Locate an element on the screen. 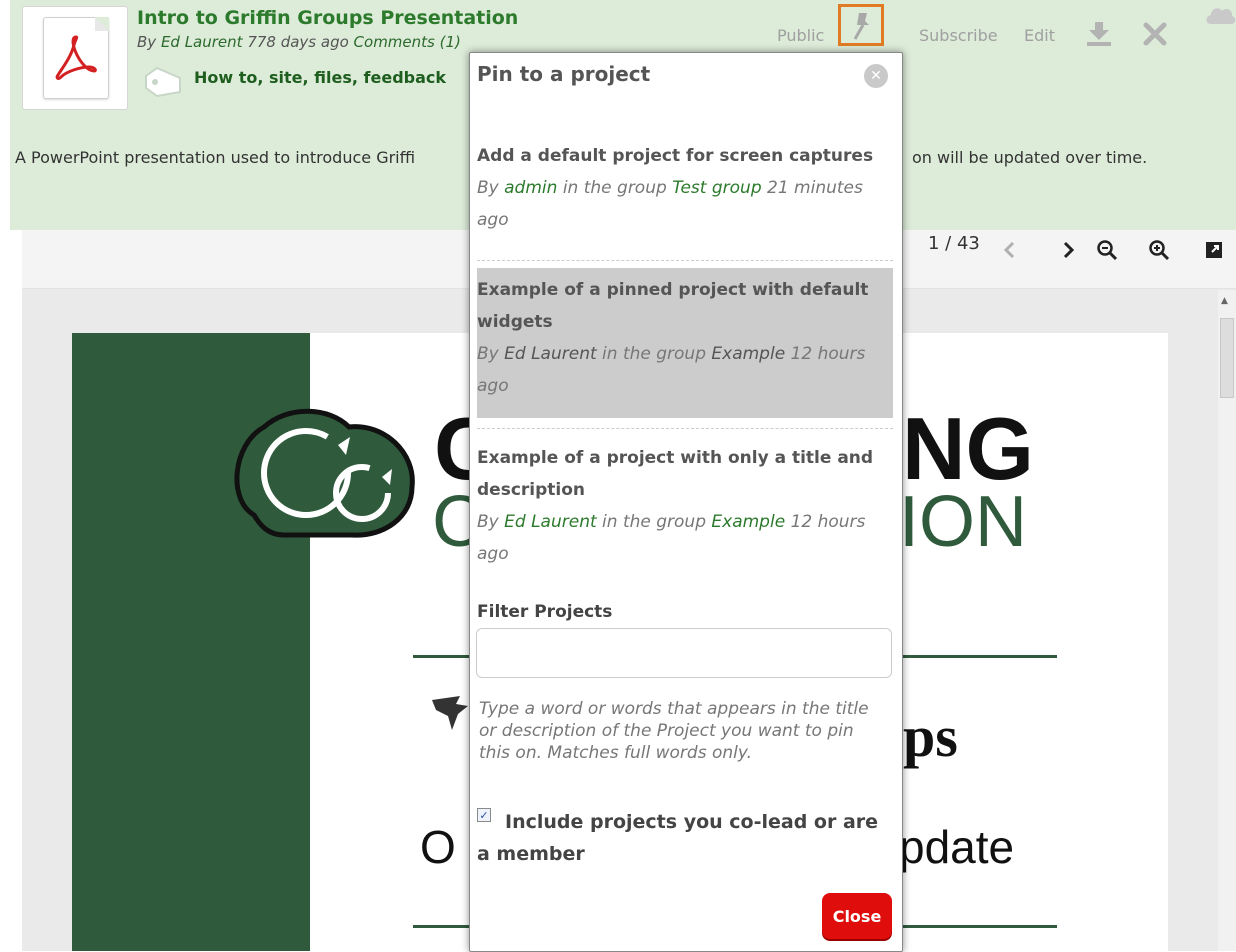 Image resolution: width=1236 pixels, height=952 pixels. expand-icon is located at coordinates (1214, 250).